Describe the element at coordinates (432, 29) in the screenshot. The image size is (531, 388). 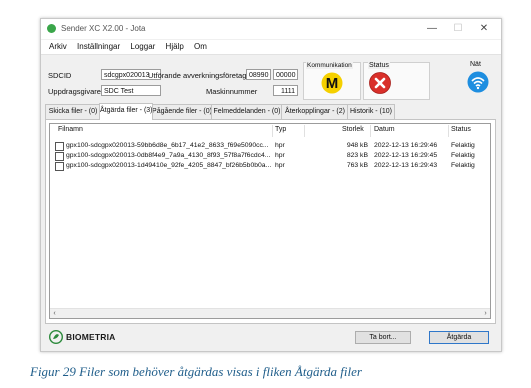
I see `minimize-button: —` at that location.